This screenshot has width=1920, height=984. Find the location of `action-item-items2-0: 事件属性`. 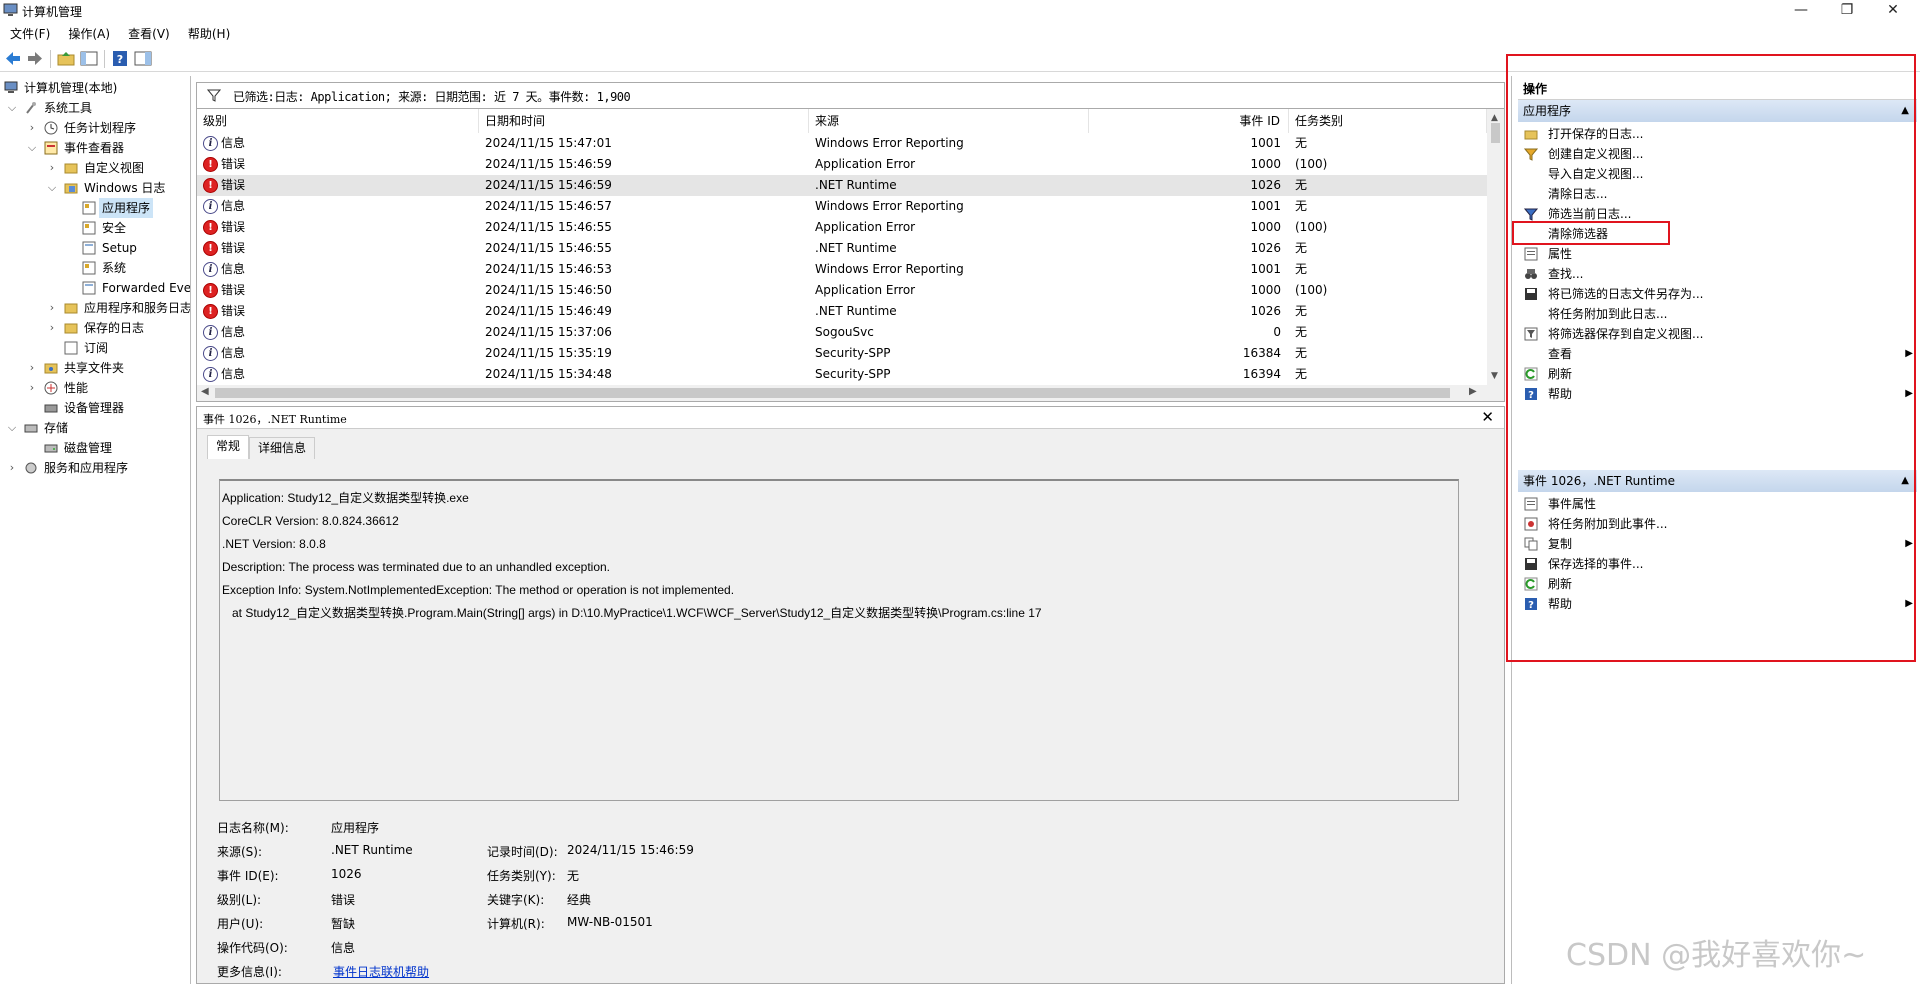

action-item-items2-0: 事件属性 is located at coordinates (1717, 504).